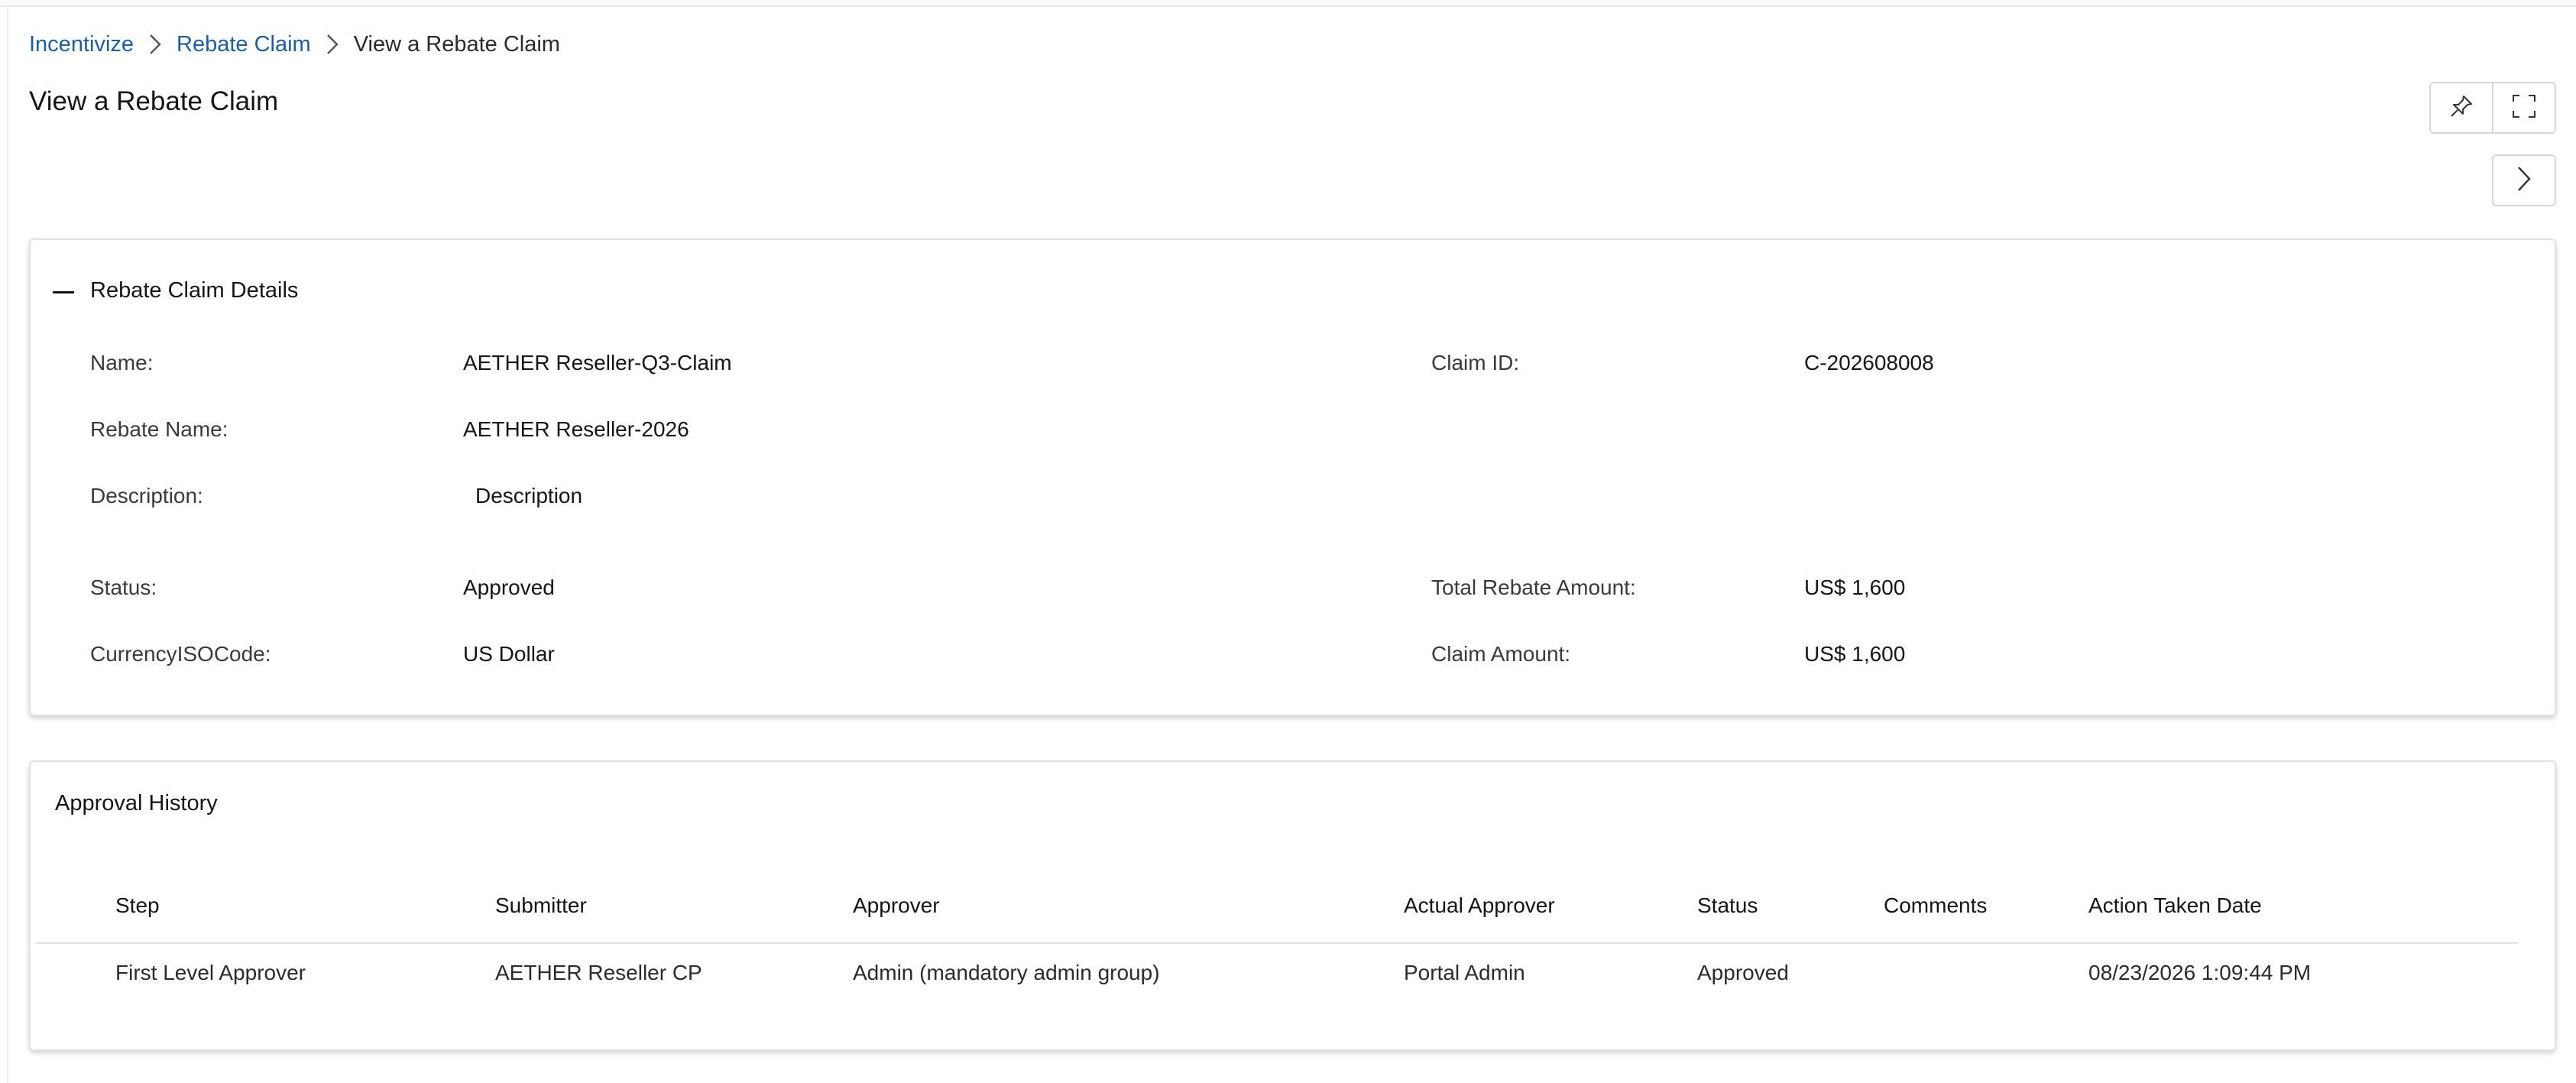 The height and width of the screenshot is (1083, 2576). I want to click on cell-status: Approved, so click(1743, 972).